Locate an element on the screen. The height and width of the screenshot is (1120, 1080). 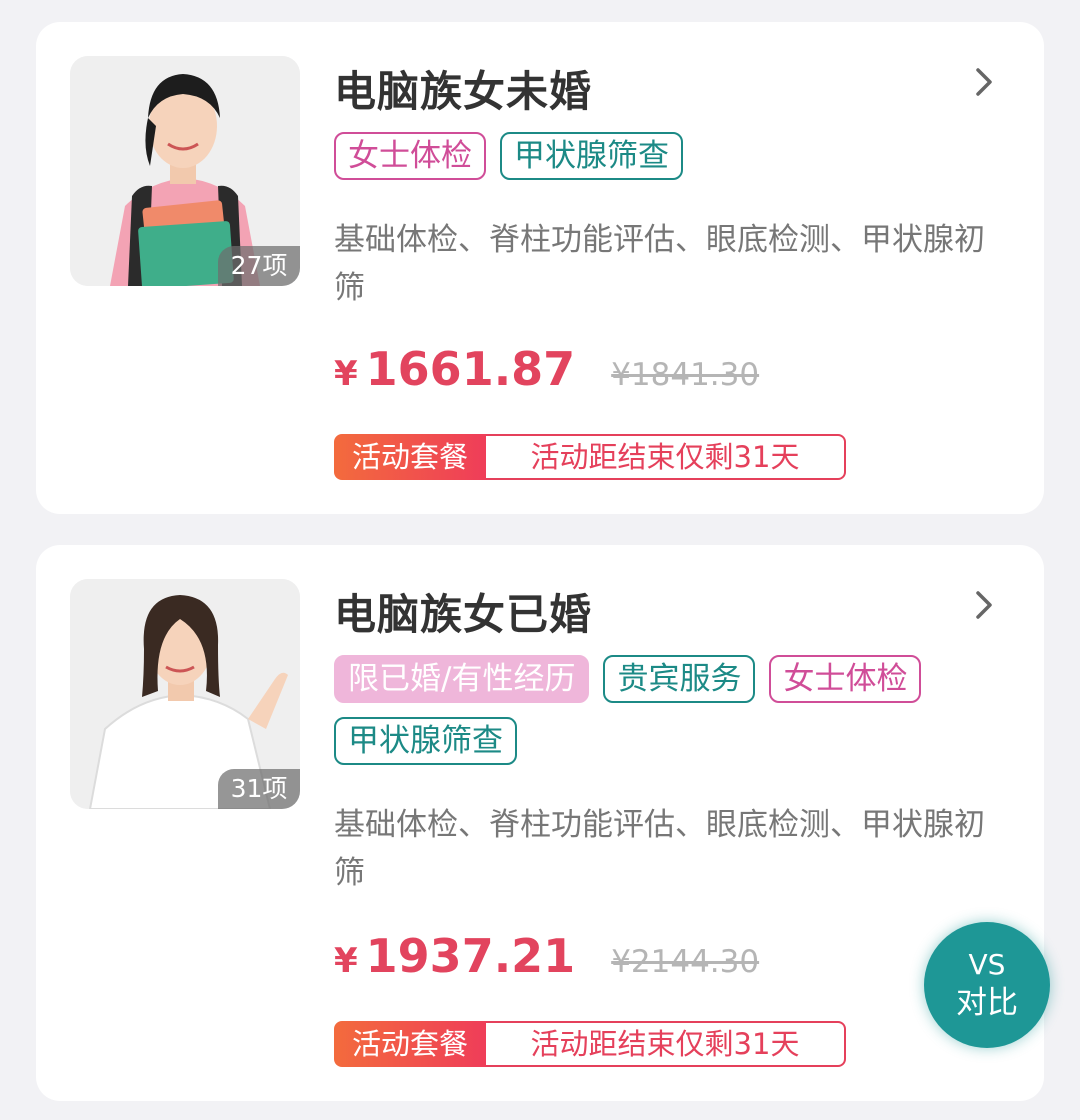
tag-list: 限已婚/有性经历 贵宾服务 女士体检 甲状腺筛查 is located at coordinates (664, 710).